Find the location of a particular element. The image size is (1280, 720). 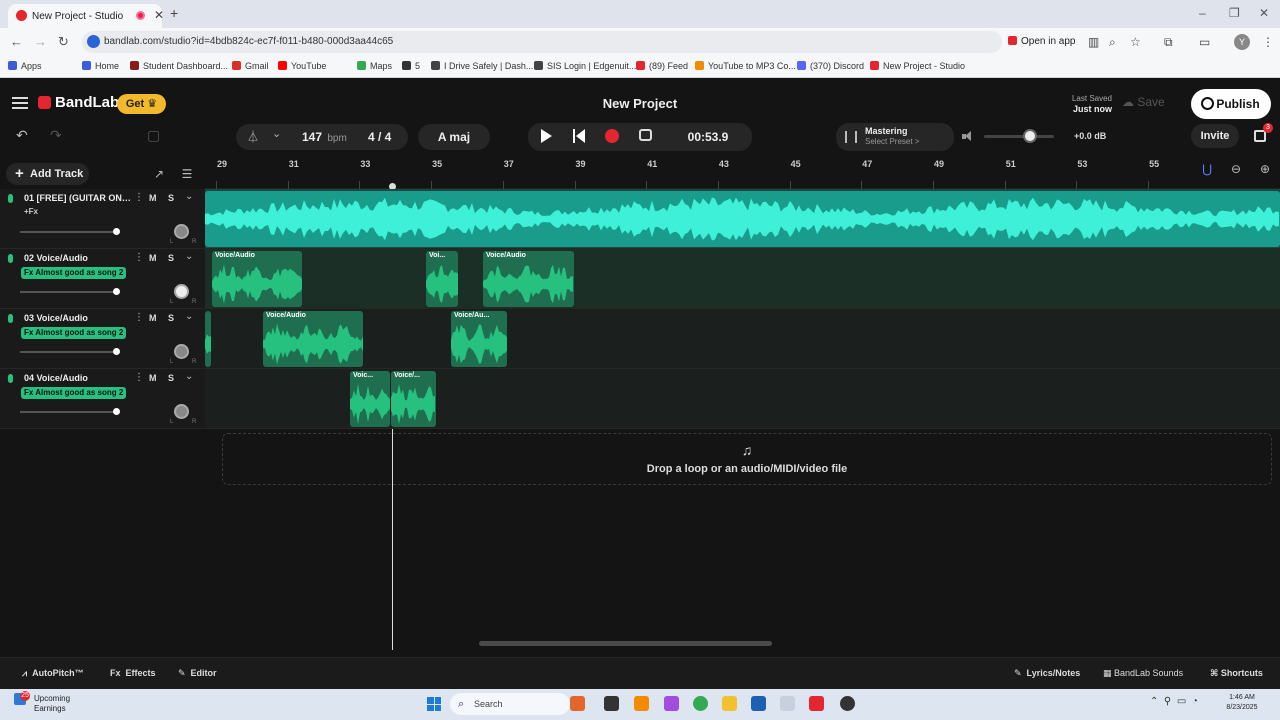

undo-icon: ↶ is located at coordinates (22, 135).